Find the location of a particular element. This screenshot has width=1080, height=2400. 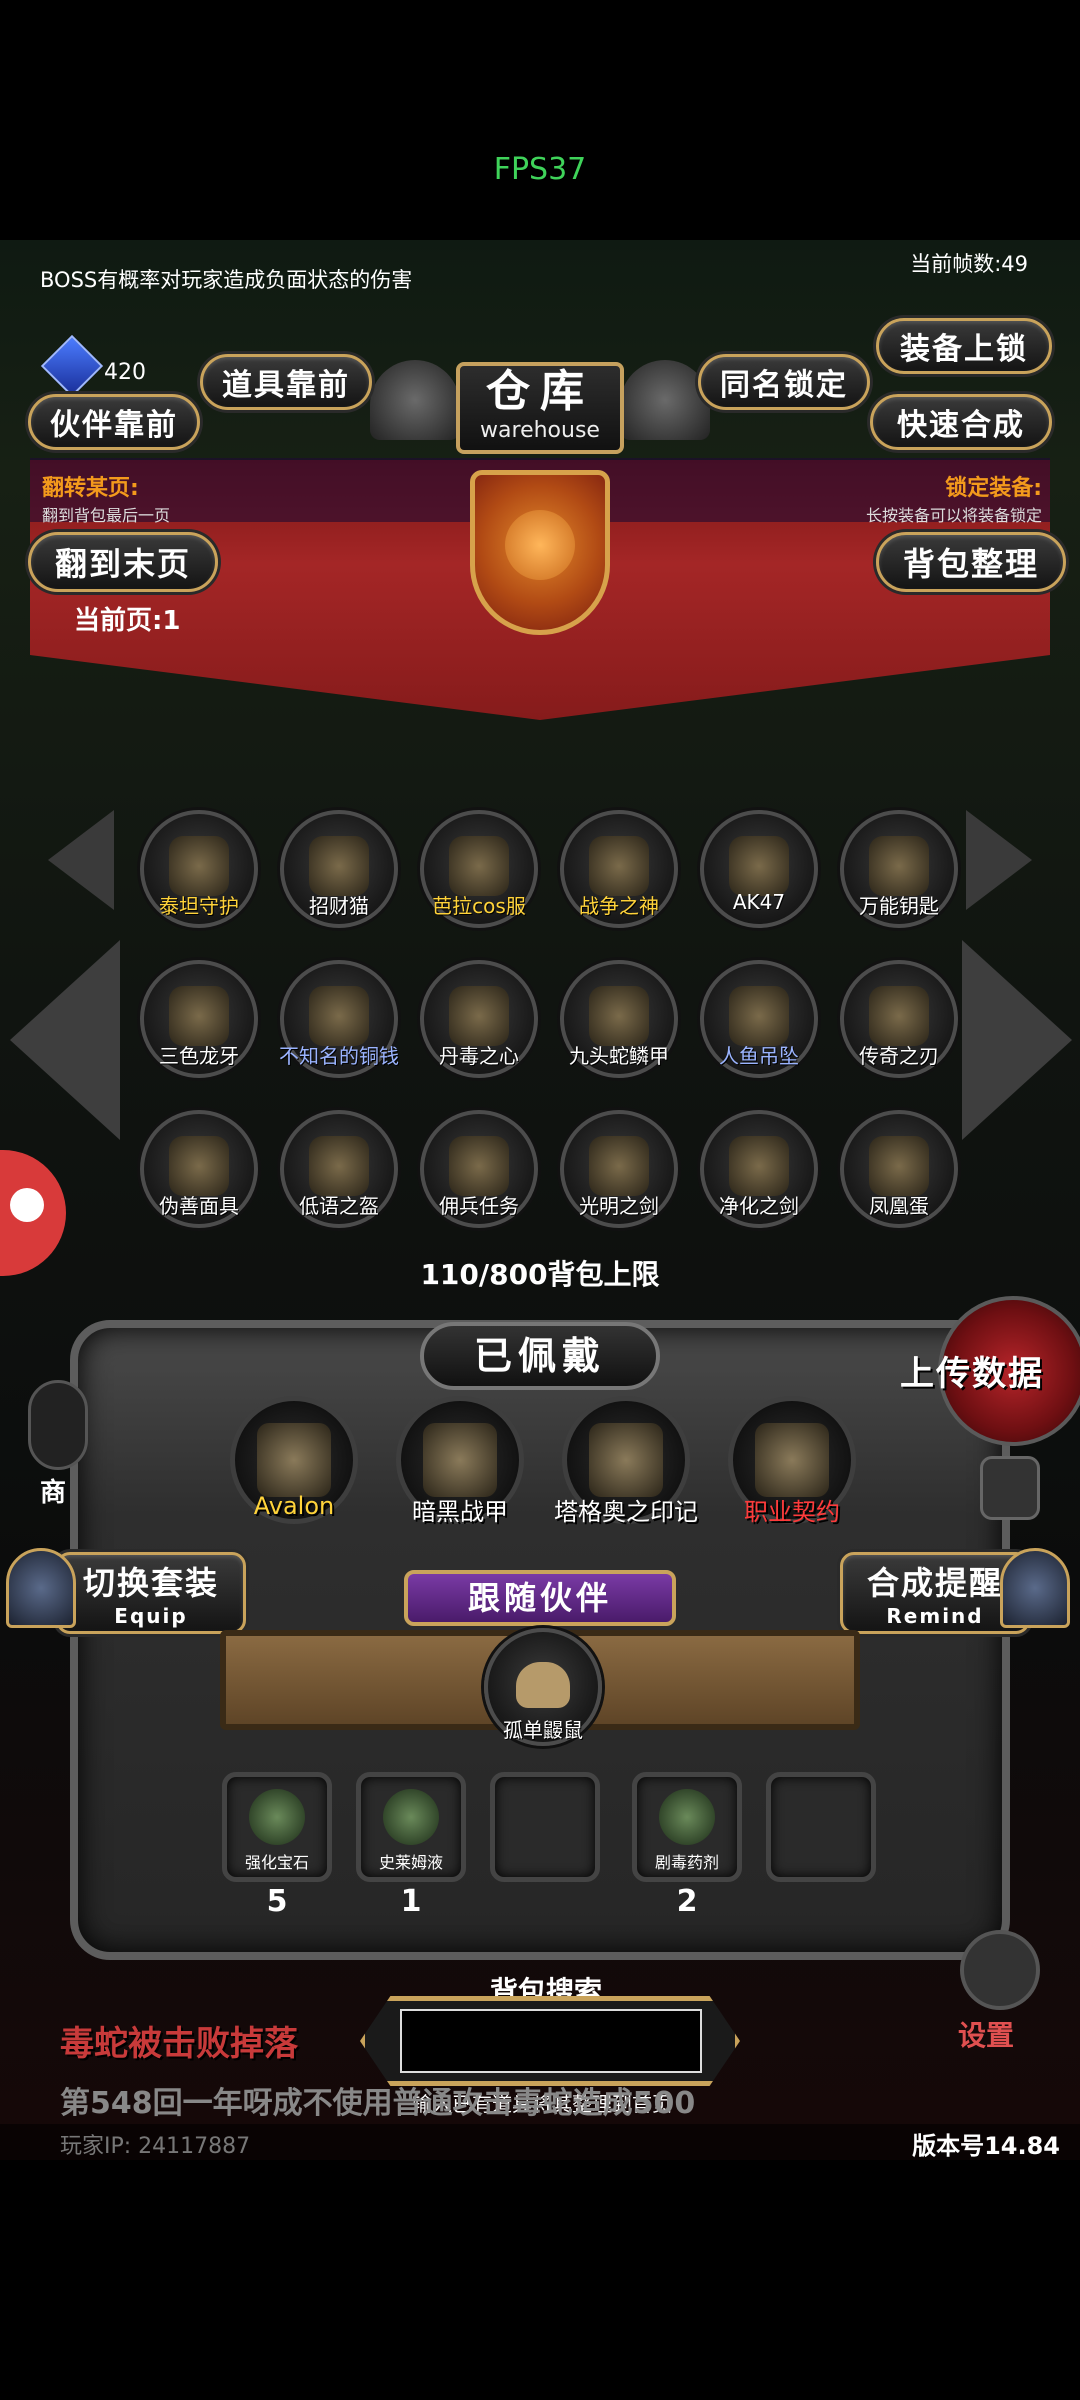

legend-blade-icon is located at coordinates (899, 1016).